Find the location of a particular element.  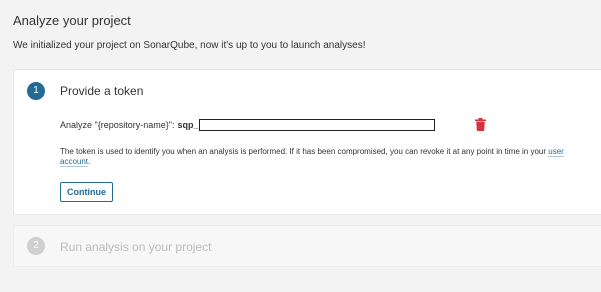

step-1-title: Provide a token is located at coordinates (102, 91).